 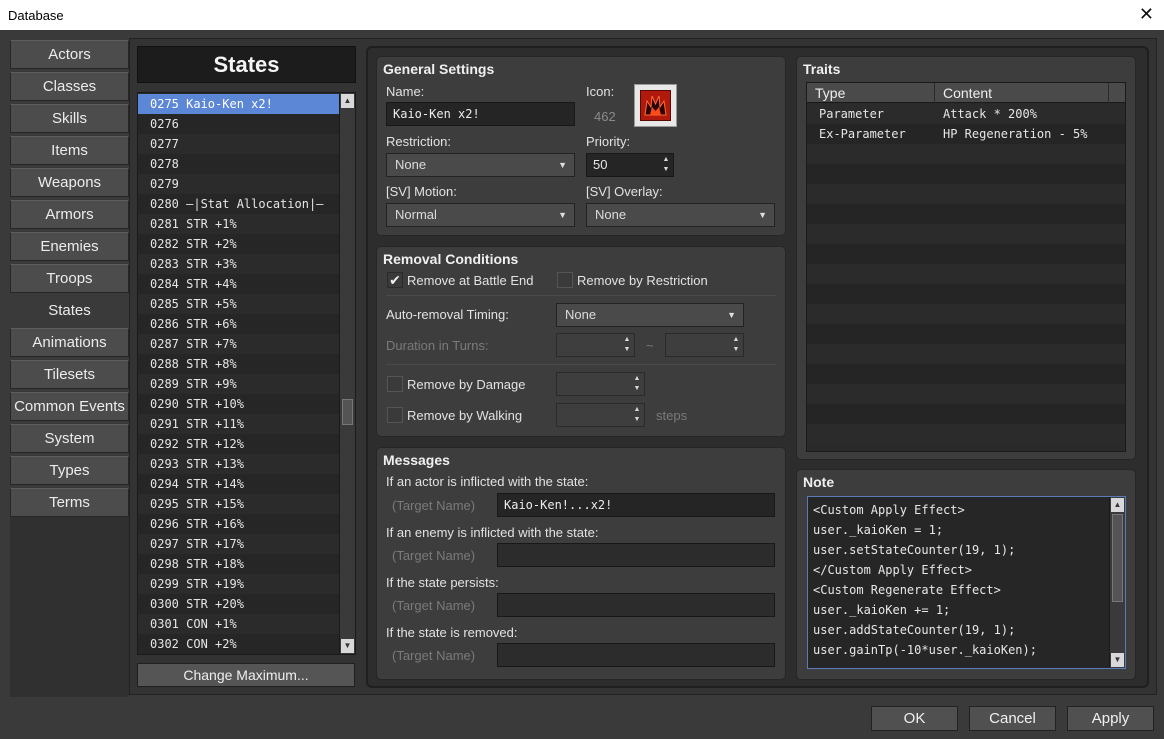 What do you see at coordinates (600, 415) in the screenshot?
I see `walking-steps-spinner: ▲ ▼` at bounding box center [600, 415].